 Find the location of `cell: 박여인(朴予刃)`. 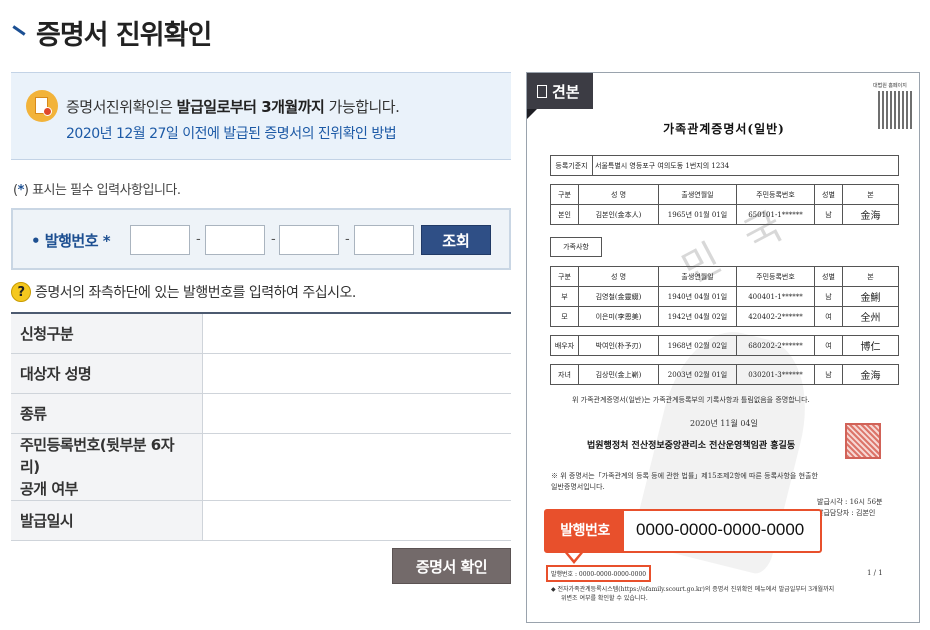

cell: 박여인(朴予刃) is located at coordinates (618, 345).